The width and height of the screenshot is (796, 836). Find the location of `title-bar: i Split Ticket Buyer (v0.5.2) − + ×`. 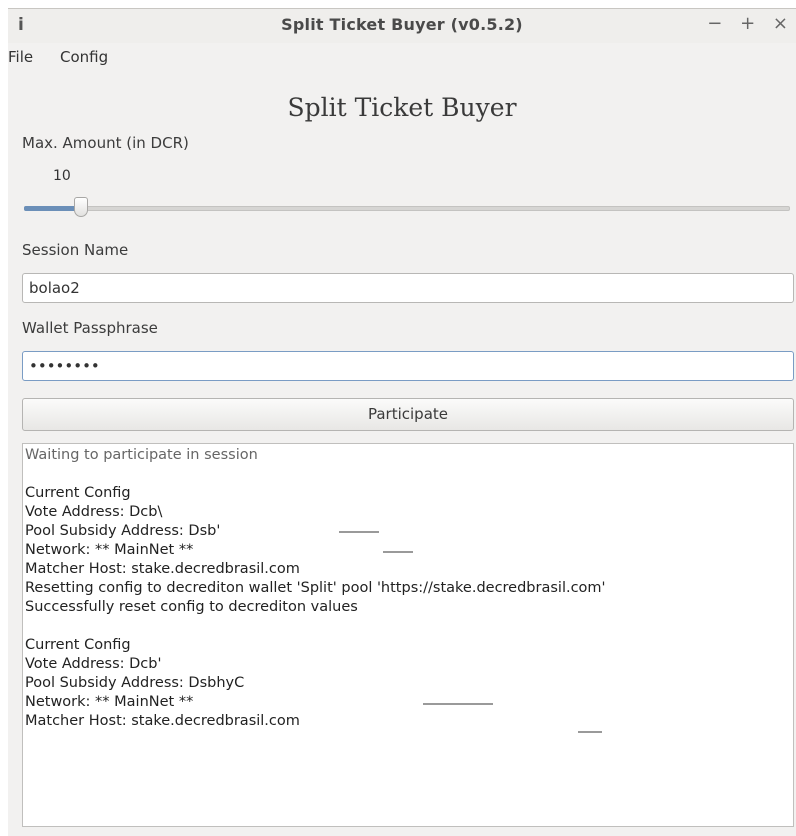

title-bar: i Split Ticket Buyer (v0.5.2) − + × is located at coordinates (402, 26).